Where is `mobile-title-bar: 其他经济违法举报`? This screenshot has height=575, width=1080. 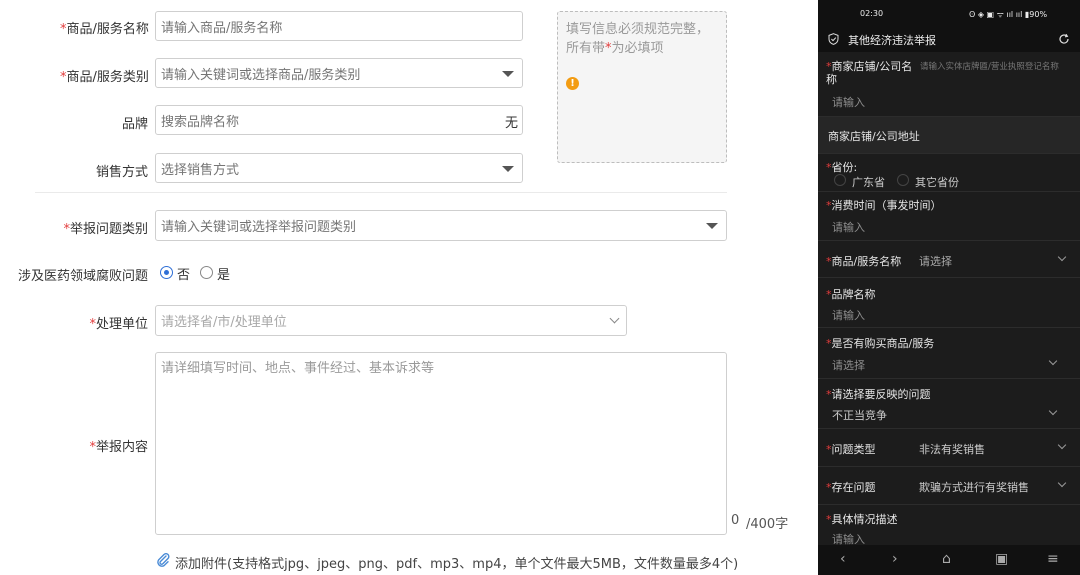
mobile-title-bar: 其他经济违法举报 is located at coordinates (949, 39).